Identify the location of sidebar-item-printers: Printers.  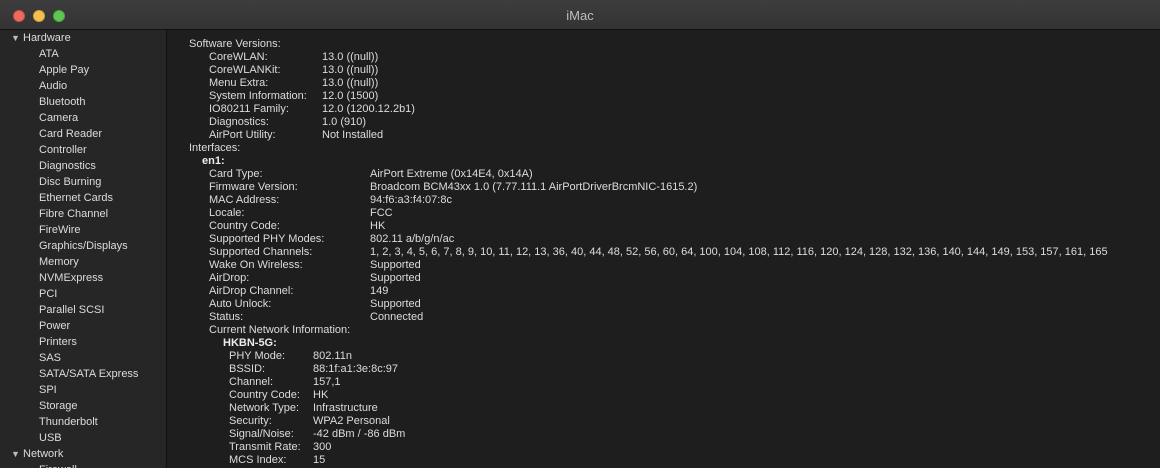
(83, 342).